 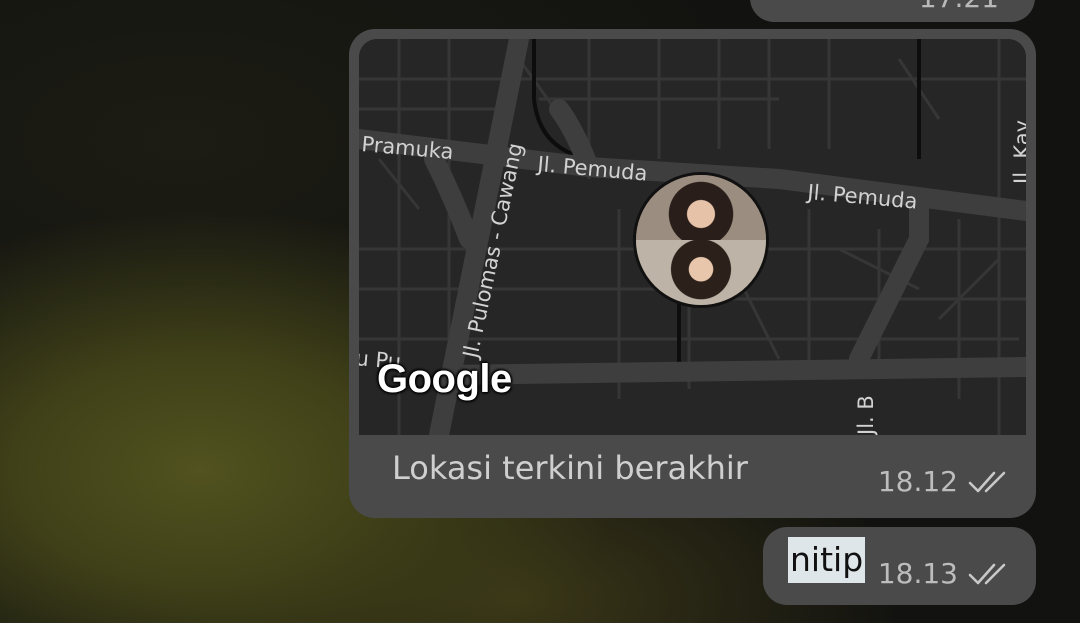 I want to click on text-message-bubble: nitip 18.13, so click(x=899, y=566).